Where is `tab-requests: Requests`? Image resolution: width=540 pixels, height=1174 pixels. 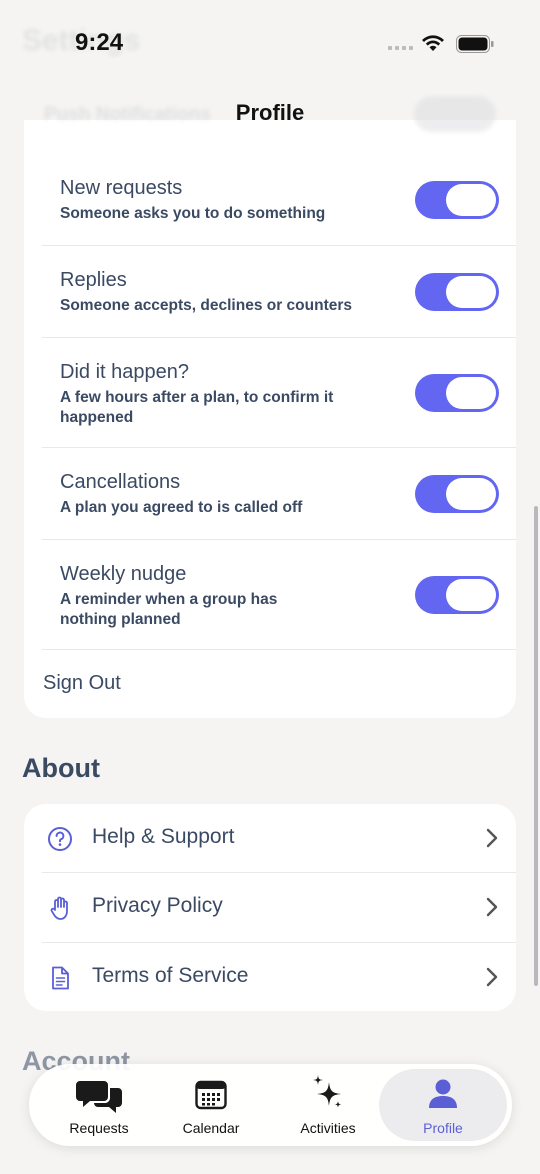
tab-requests: Requests is located at coordinates (99, 1105).